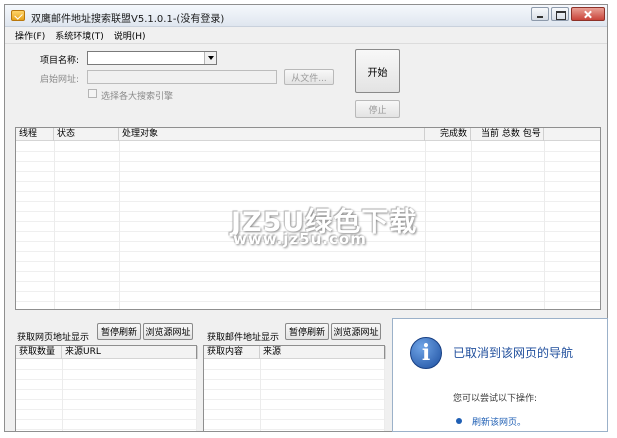  What do you see at coordinates (560, 14) in the screenshot?
I see `maximize-icon` at bounding box center [560, 14].